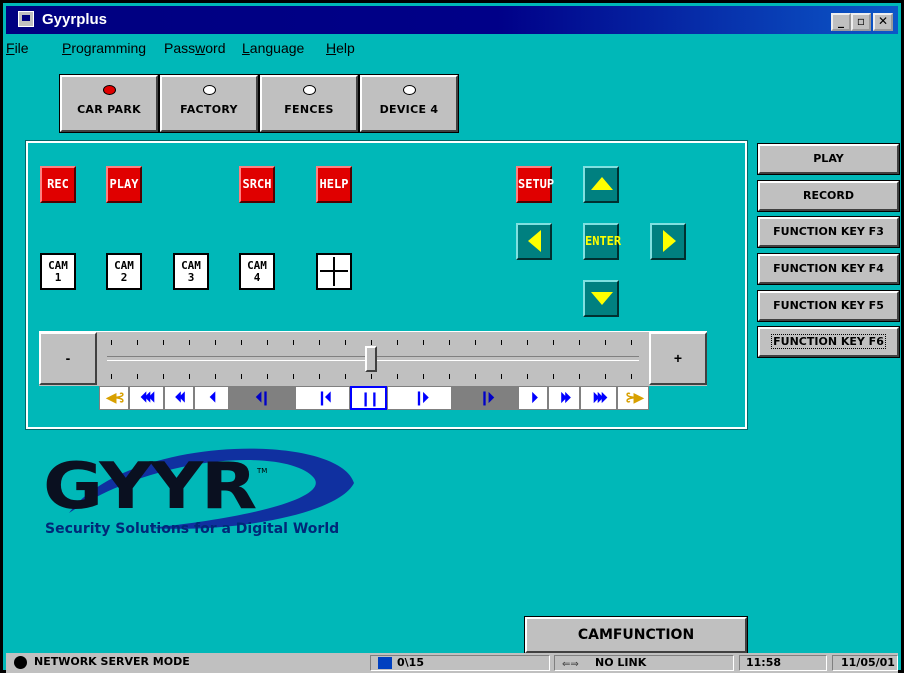 Image resolution: width=904 pixels, height=673 pixels. What do you see at coordinates (58, 271) in the screenshot?
I see `cam-1-button: CAM 1` at bounding box center [58, 271].